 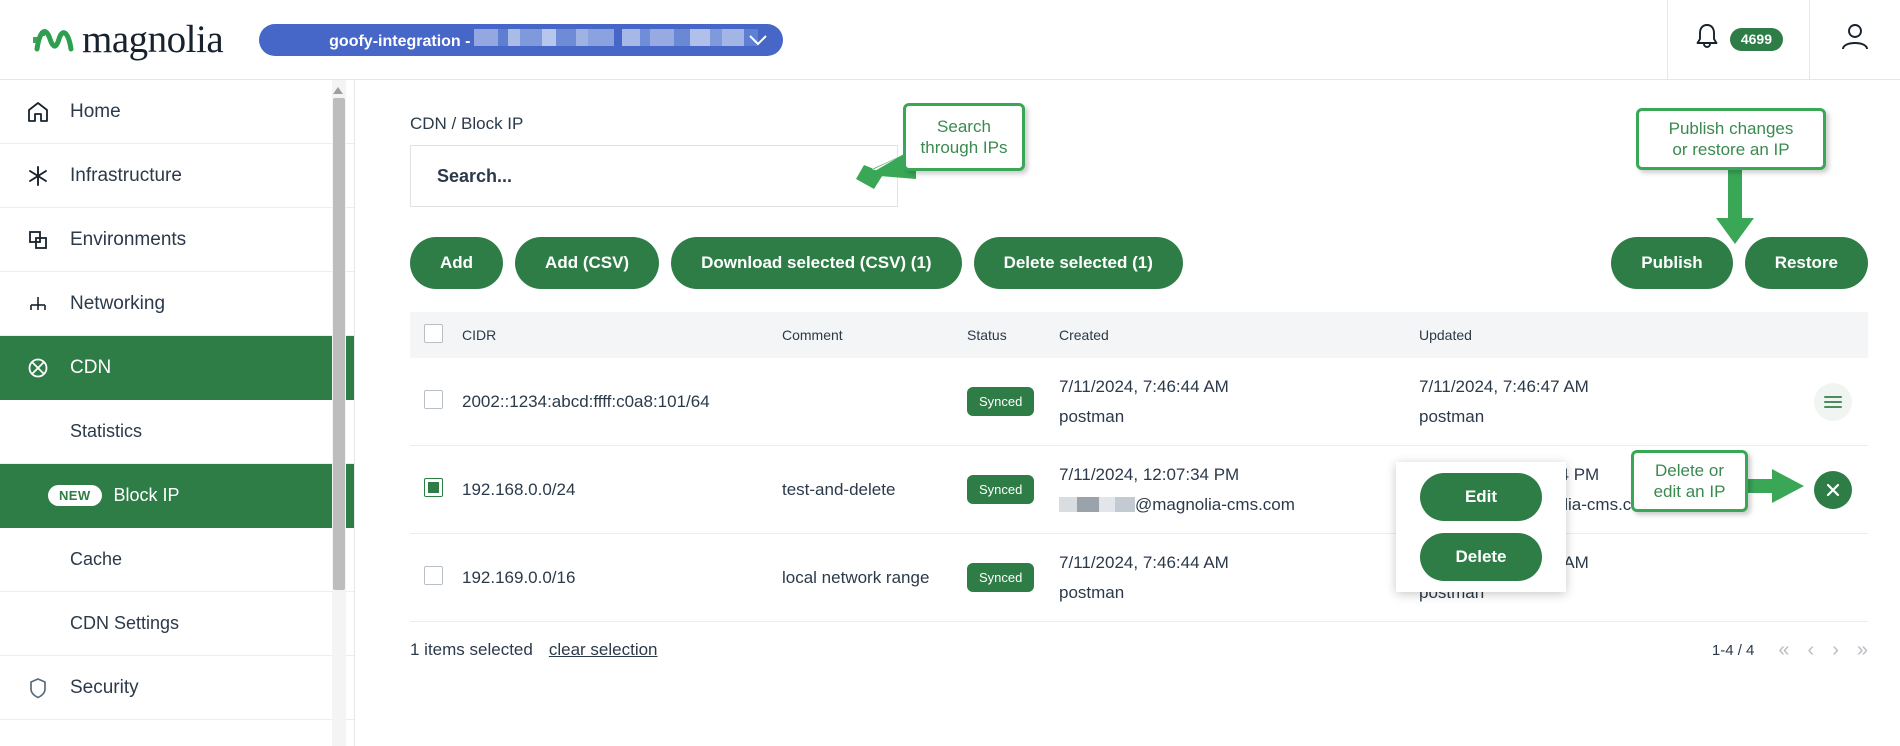 What do you see at coordinates (1775, 492) in the screenshot?
I see `row-action-callout-arrow` at bounding box center [1775, 492].